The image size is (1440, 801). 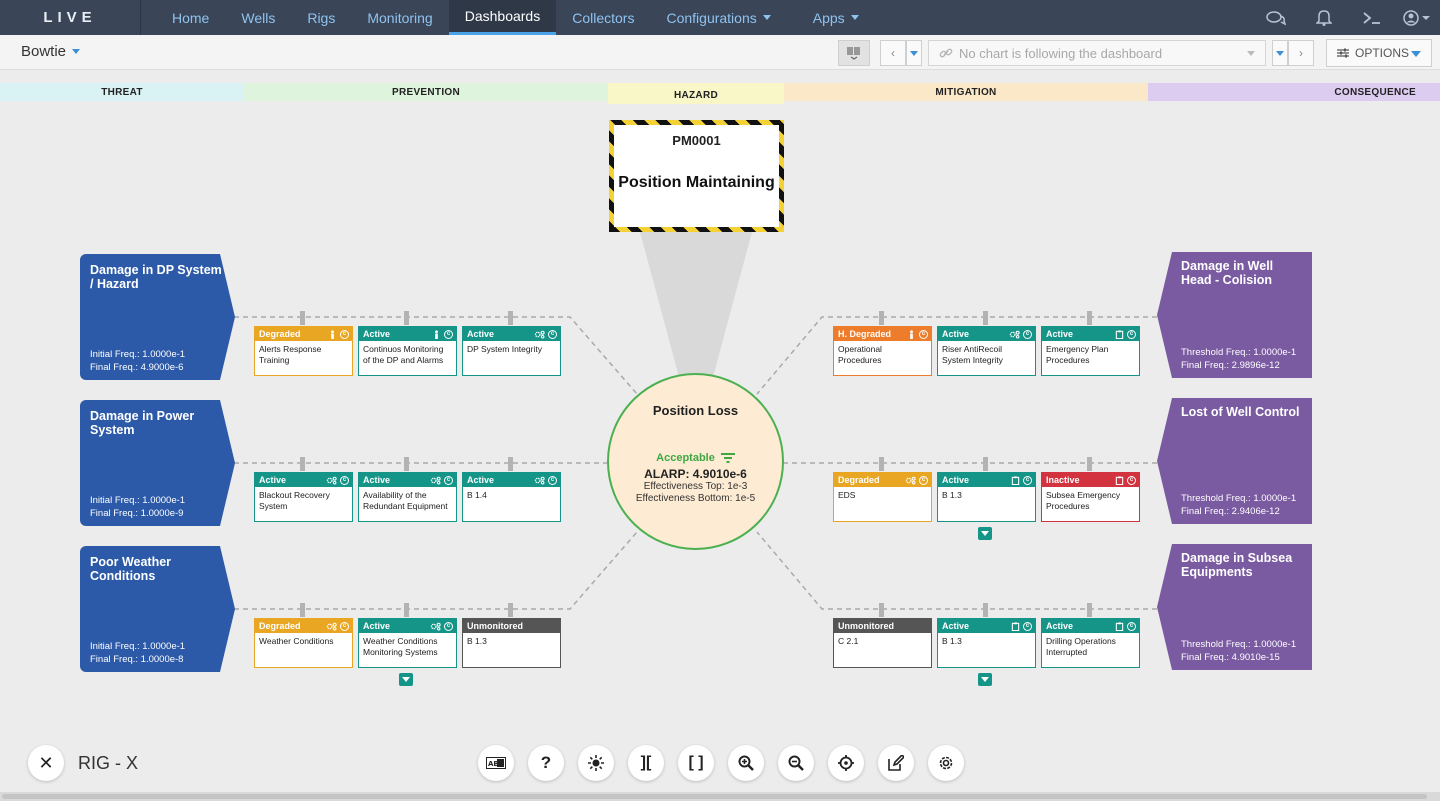 I want to click on bell-icon, so click(x=1324, y=17).